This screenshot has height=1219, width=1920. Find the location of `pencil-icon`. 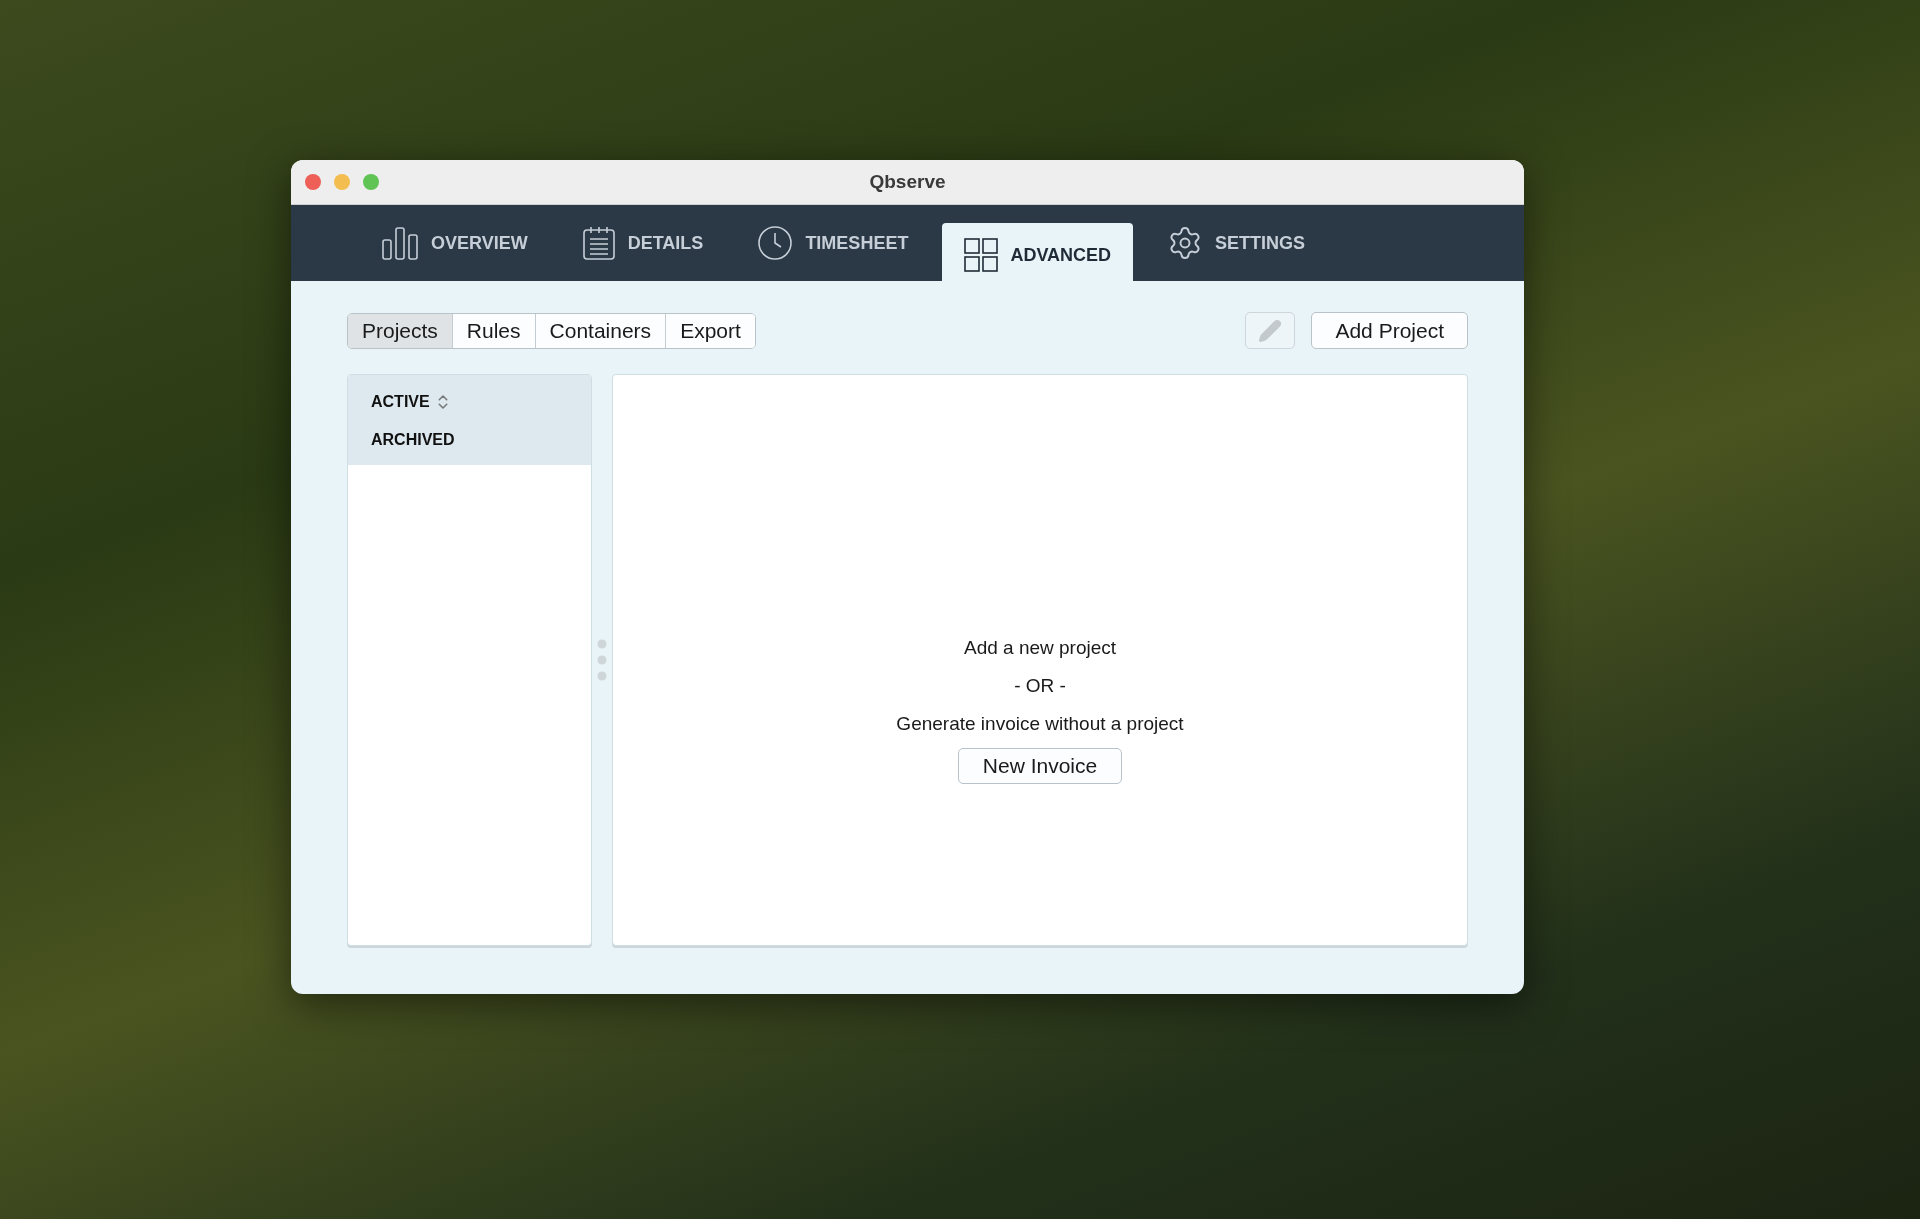

pencil-icon is located at coordinates (1270, 330).